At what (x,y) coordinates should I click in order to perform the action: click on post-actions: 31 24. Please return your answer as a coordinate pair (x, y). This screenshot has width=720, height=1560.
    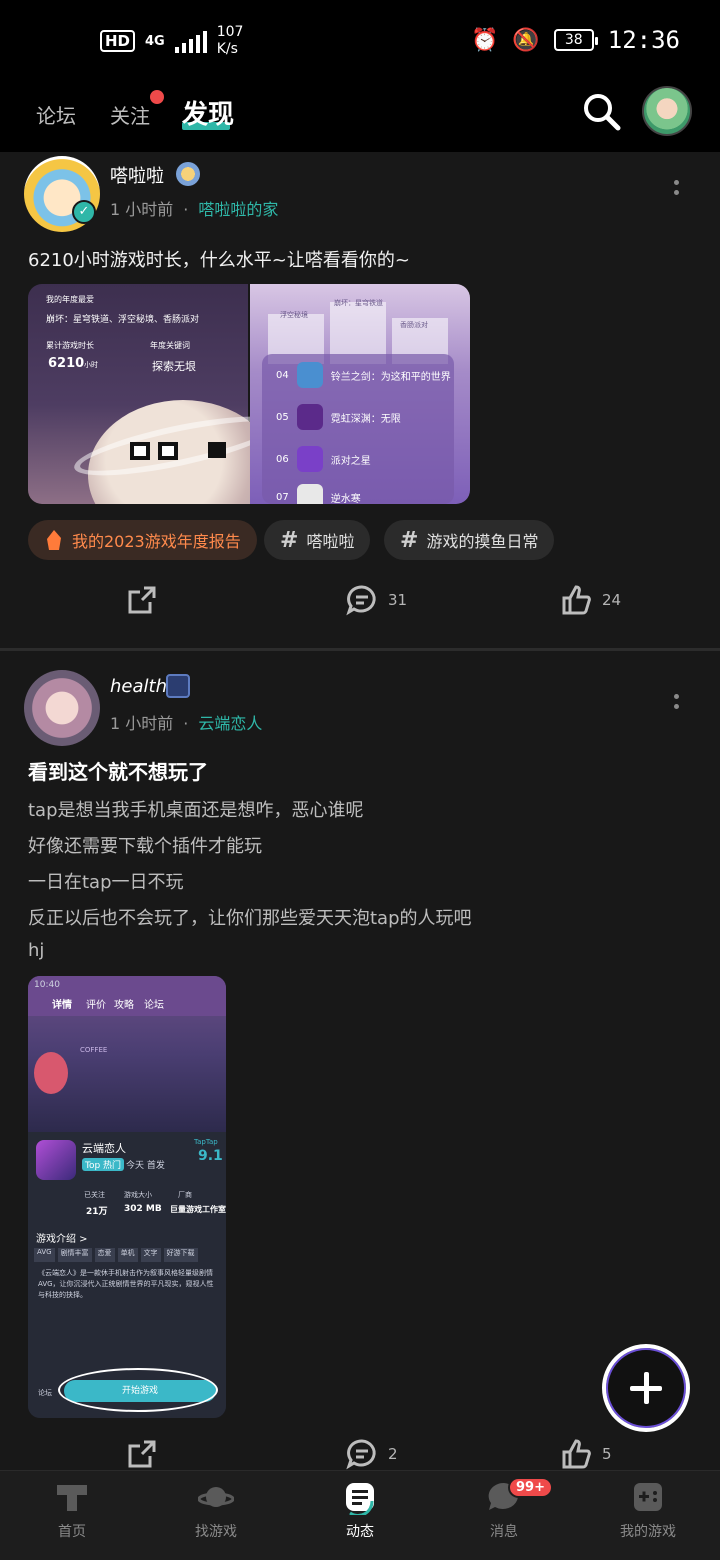
    Looking at the image, I should click on (360, 609).